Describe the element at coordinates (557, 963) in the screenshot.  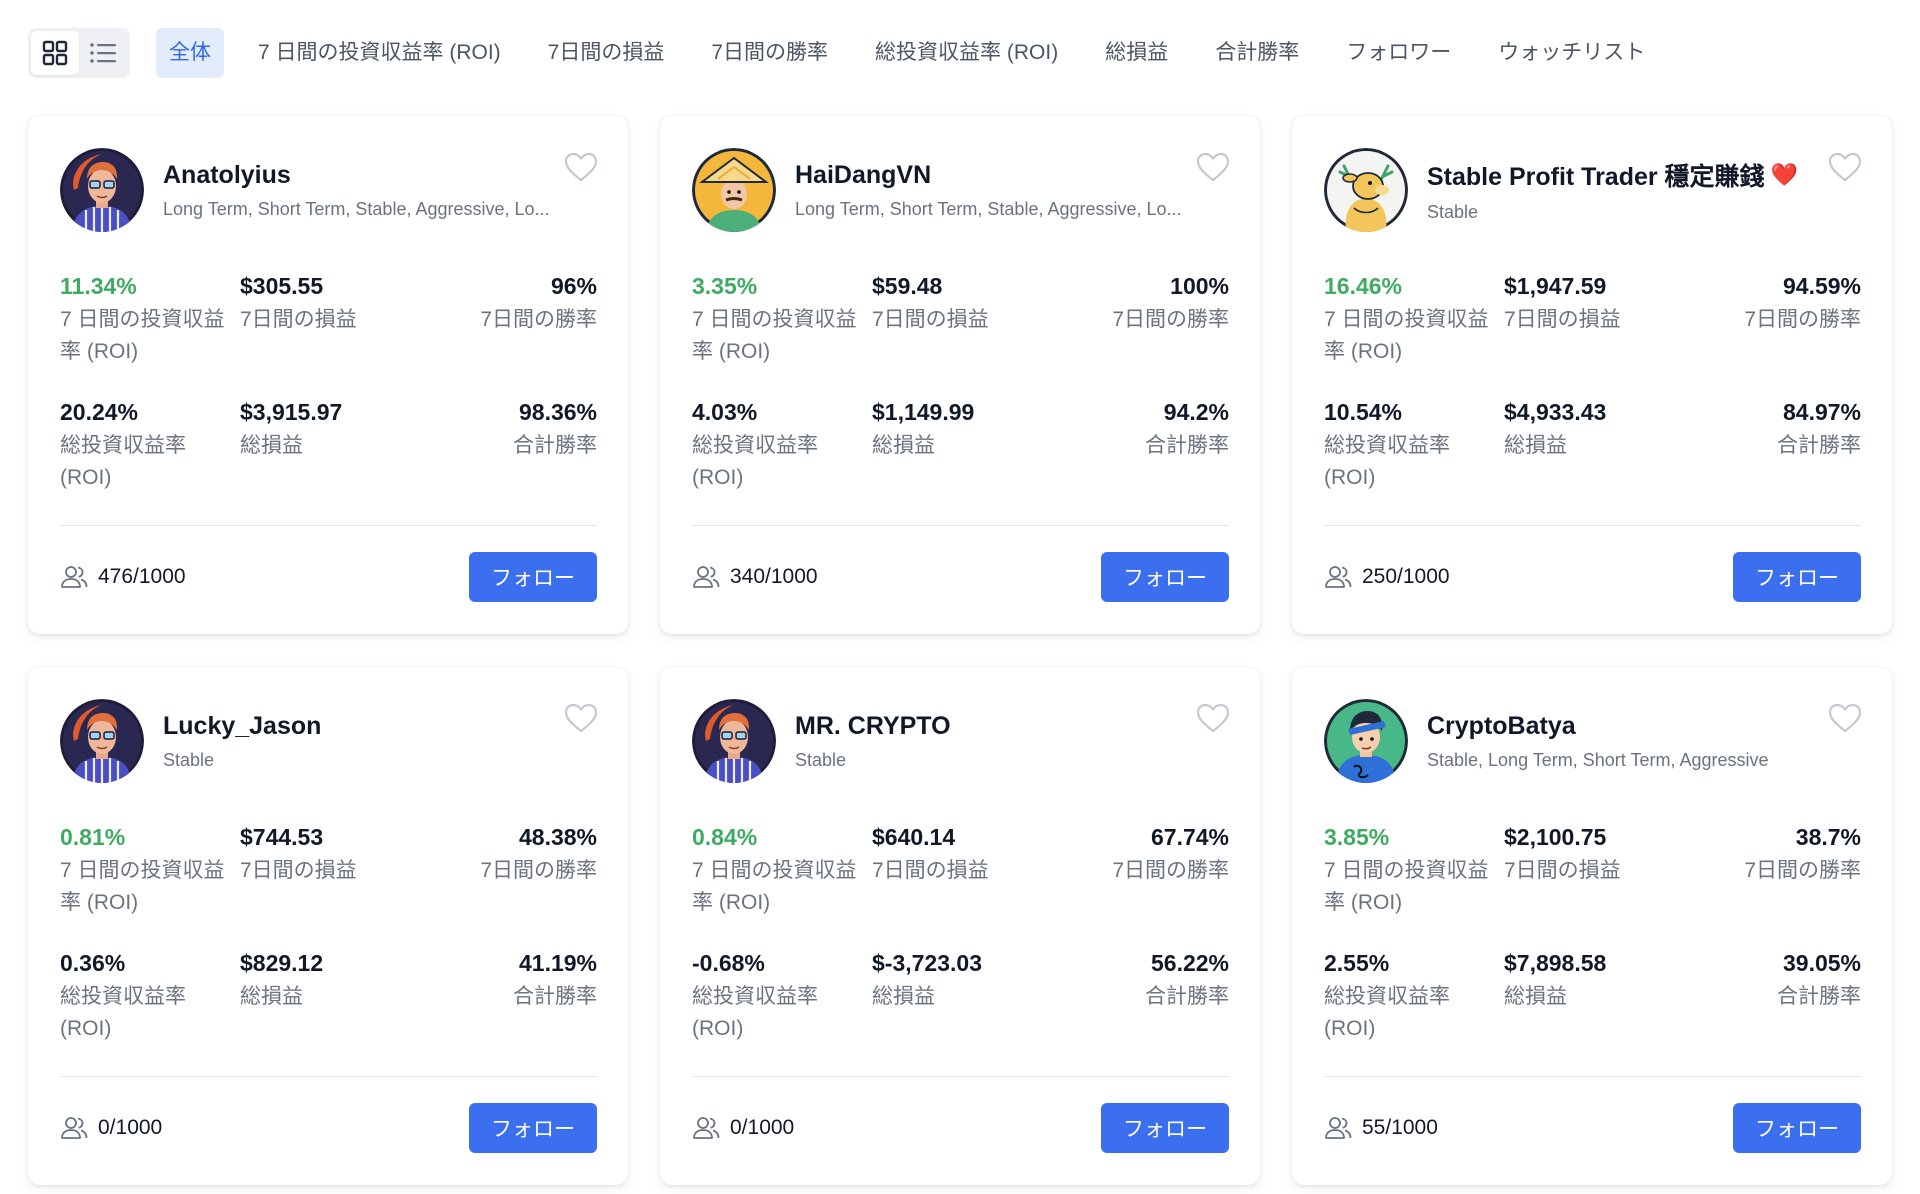
I see `winrate-total-value: 41.19%` at that location.